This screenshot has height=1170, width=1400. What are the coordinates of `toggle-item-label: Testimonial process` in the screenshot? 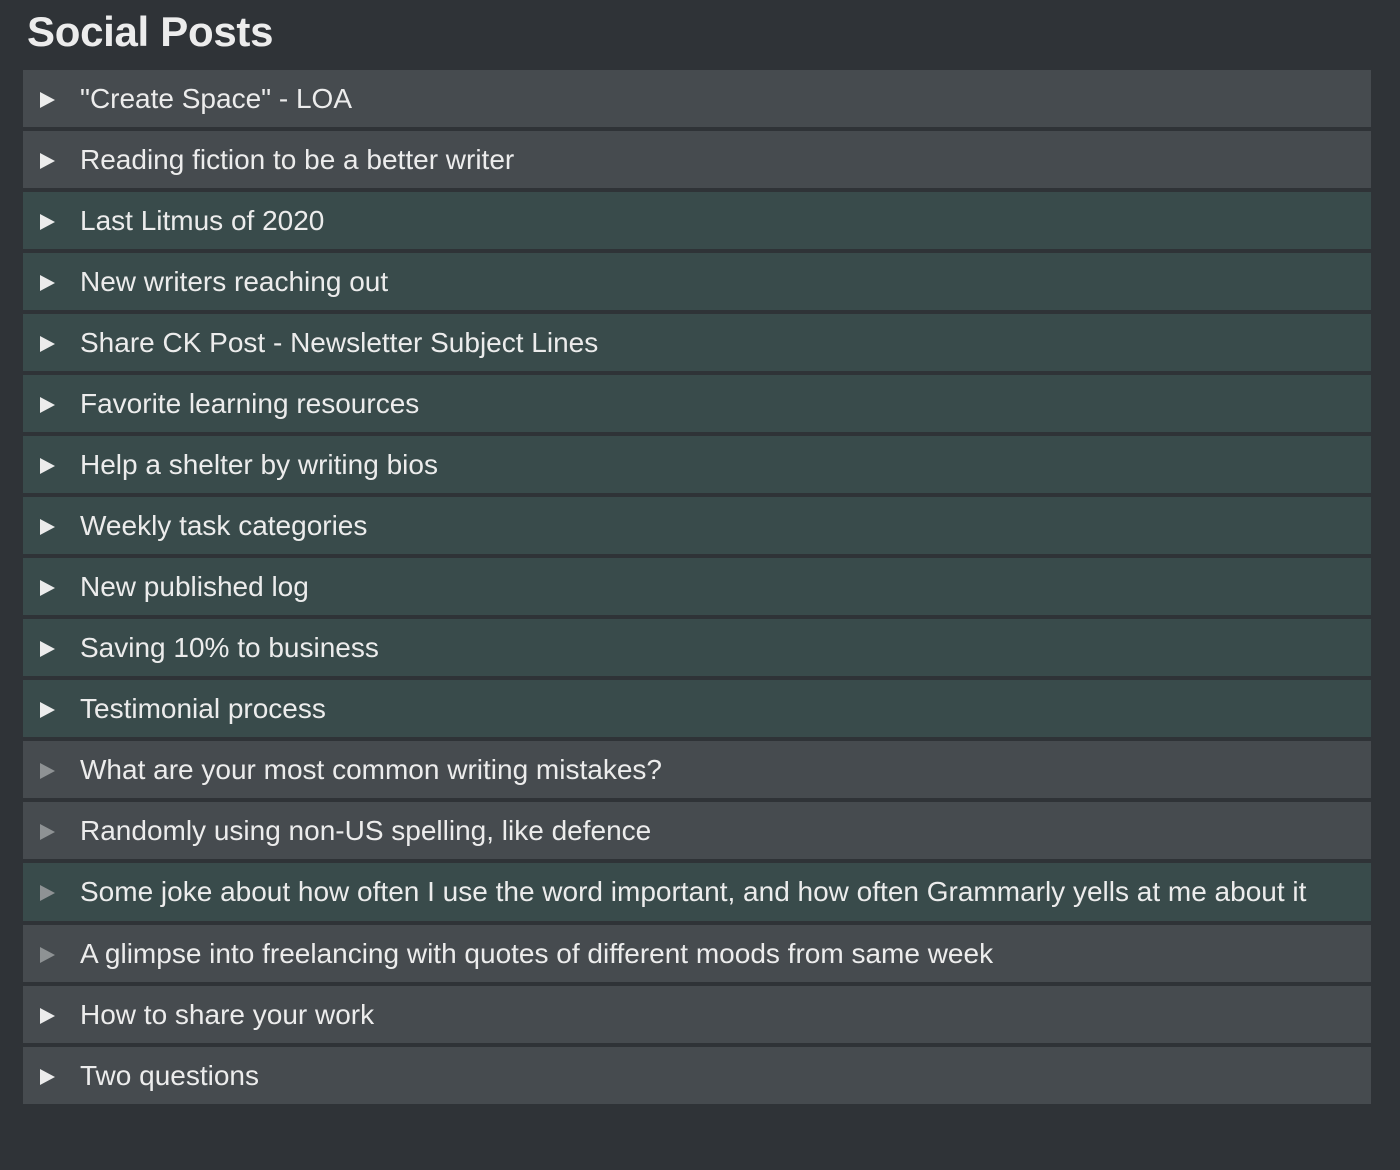 It's located at (203, 708).